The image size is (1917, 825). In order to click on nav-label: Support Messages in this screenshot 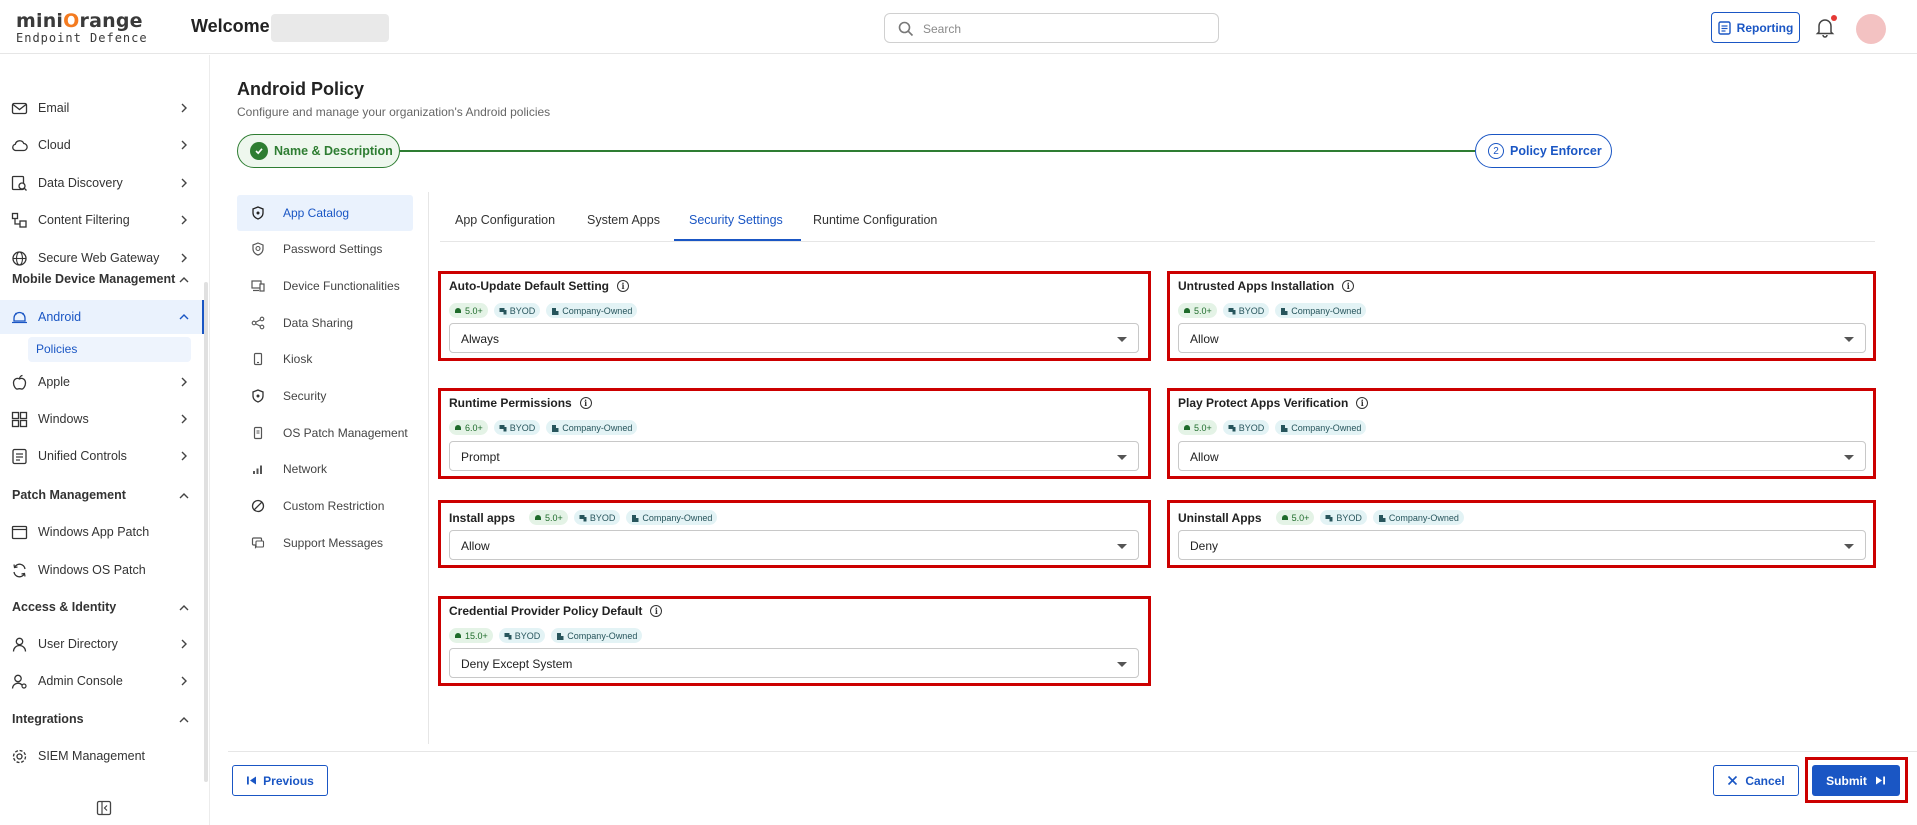, I will do `click(333, 543)`.